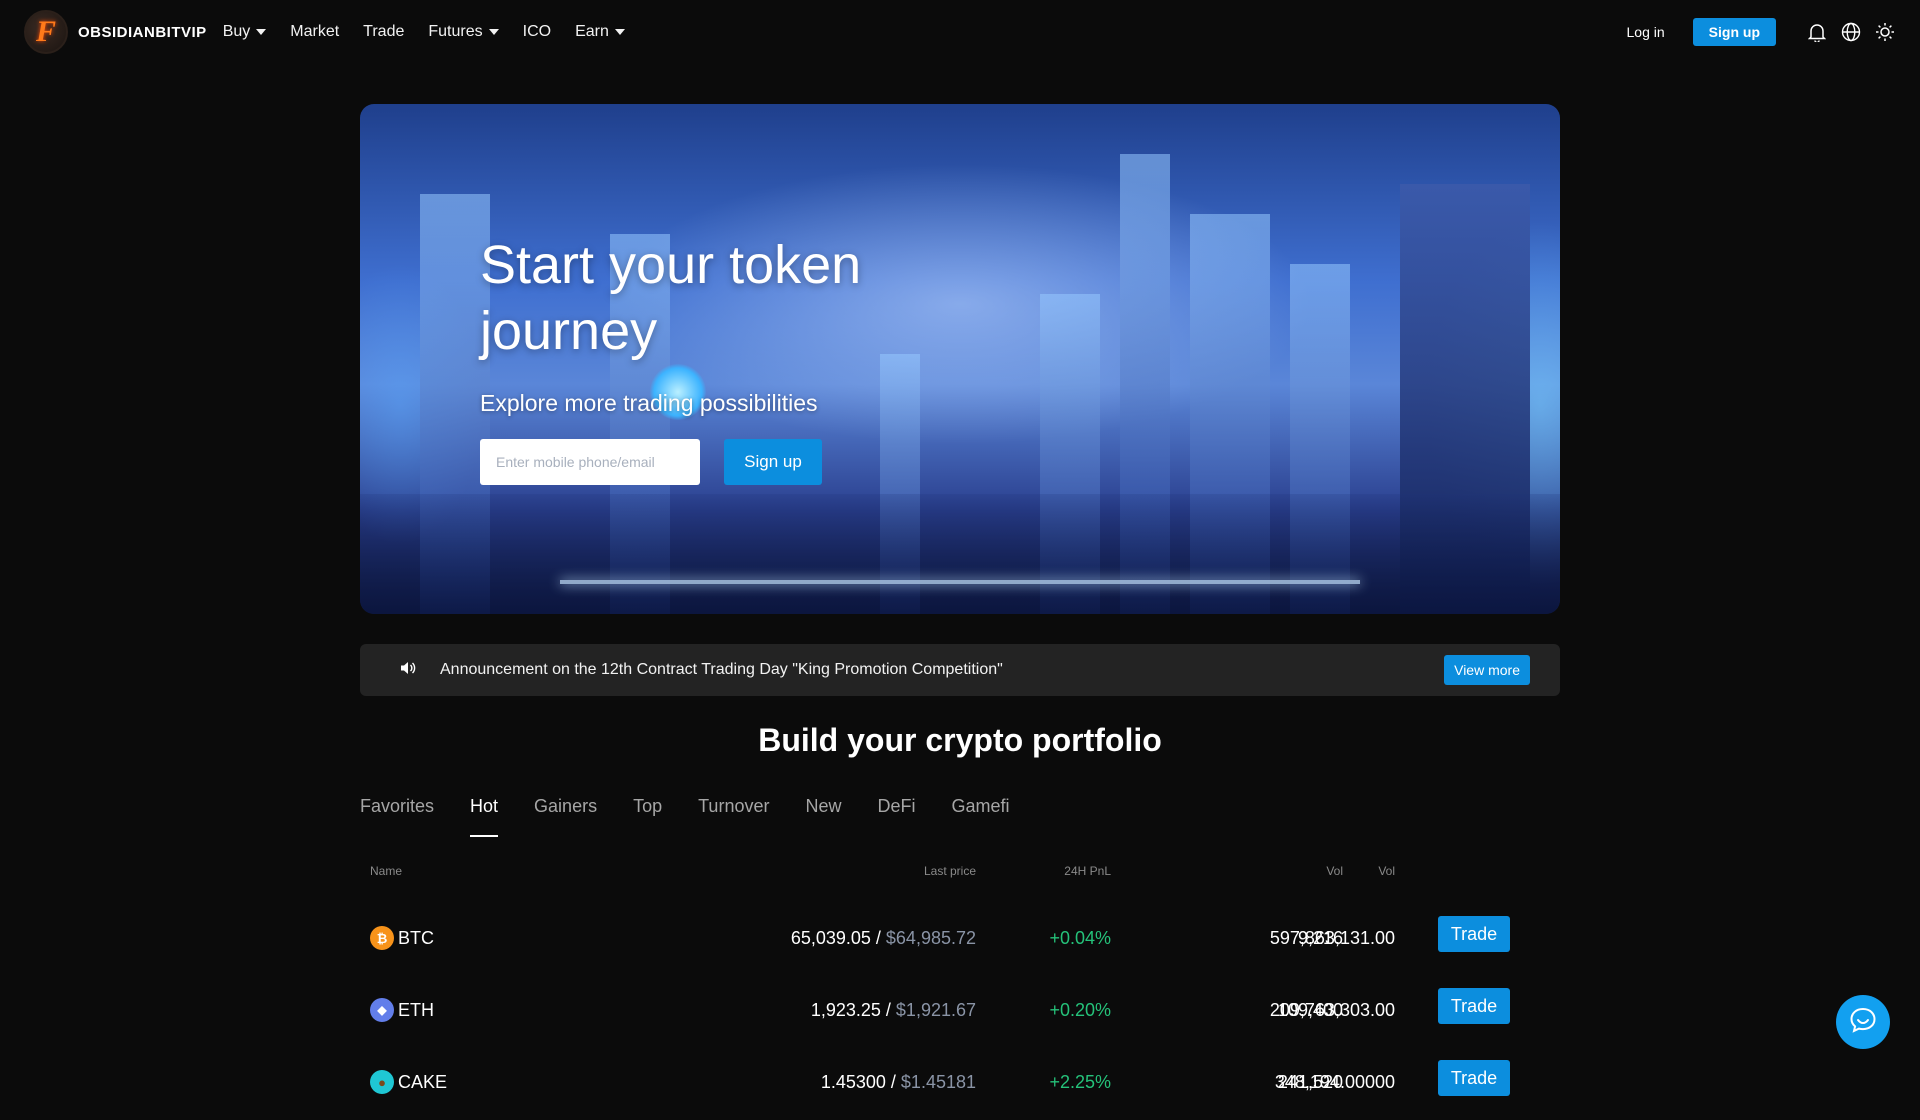 This screenshot has height=1120, width=1920. Describe the element at coordinates (960, 740) in the screenshot. I see `portfolio-title: Build your crypto portfolio` at that location.